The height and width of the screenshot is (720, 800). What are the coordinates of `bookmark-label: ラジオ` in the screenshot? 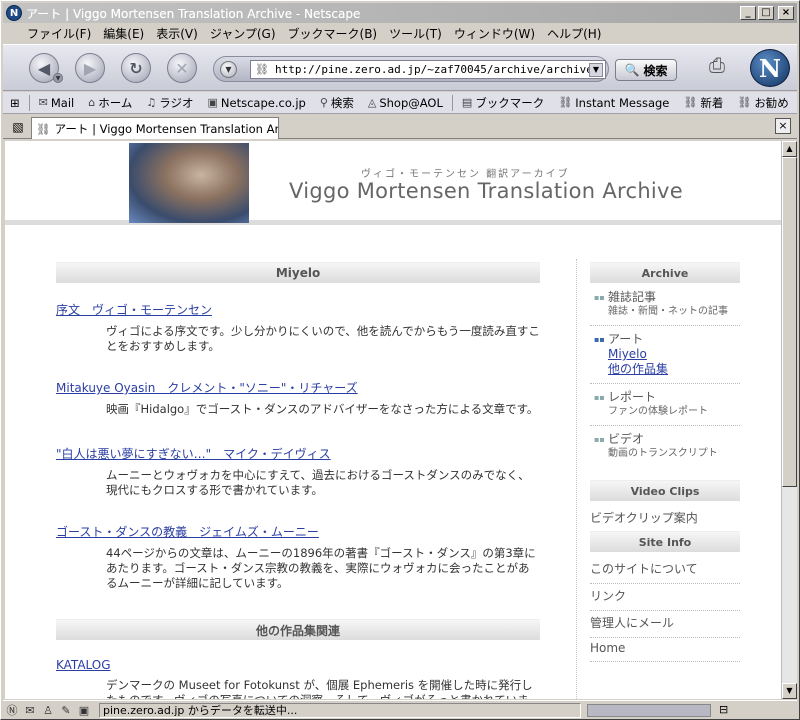 It's located at (176, 102).